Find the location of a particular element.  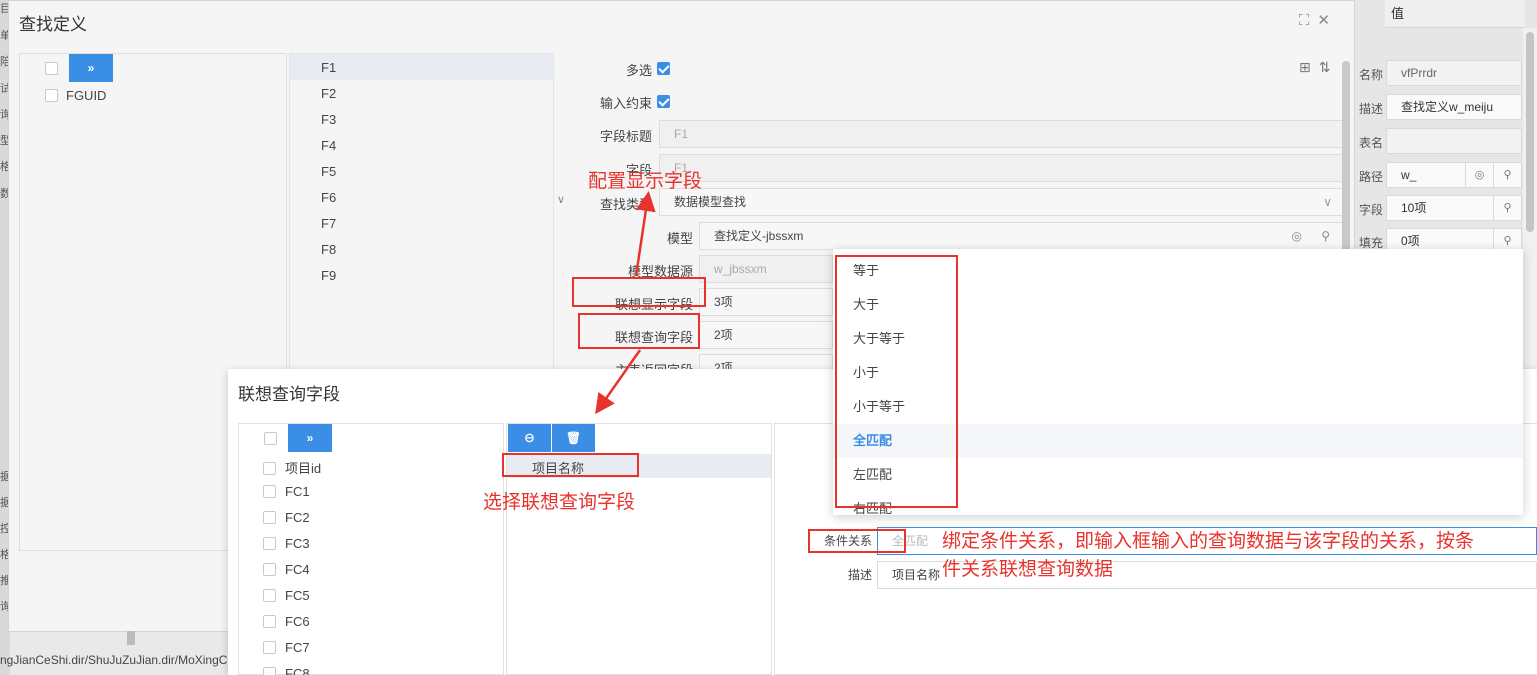

arrow-to-display-note is located at coordinates (645, 234).